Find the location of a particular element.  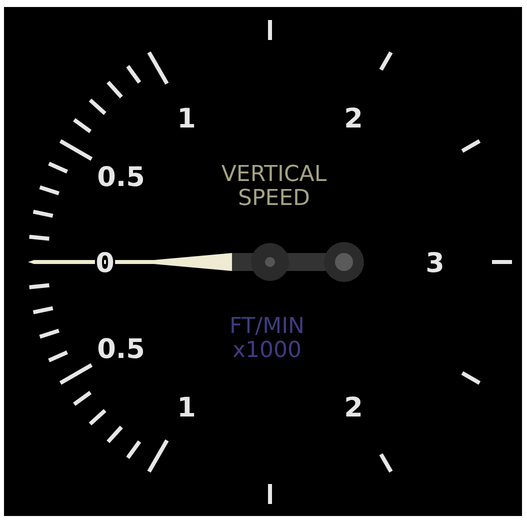

gauge-title: VERTICAL SPEED is located at coordinates (274, 186).